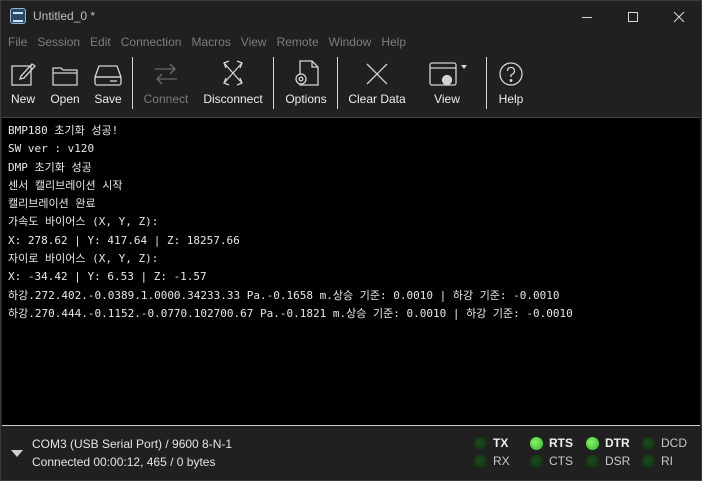 Image resolution: width=702 pixels, height=481 pixels. Describe the element at coordinates (233, 99) in the screenshot. I see `disconnect-label: Disconnect` at that location.